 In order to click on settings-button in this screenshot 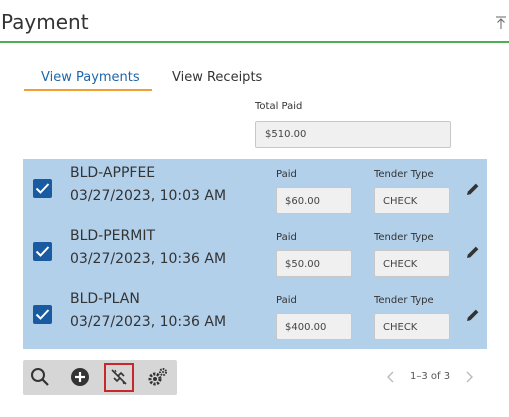, I will do `click(158, 377)`.